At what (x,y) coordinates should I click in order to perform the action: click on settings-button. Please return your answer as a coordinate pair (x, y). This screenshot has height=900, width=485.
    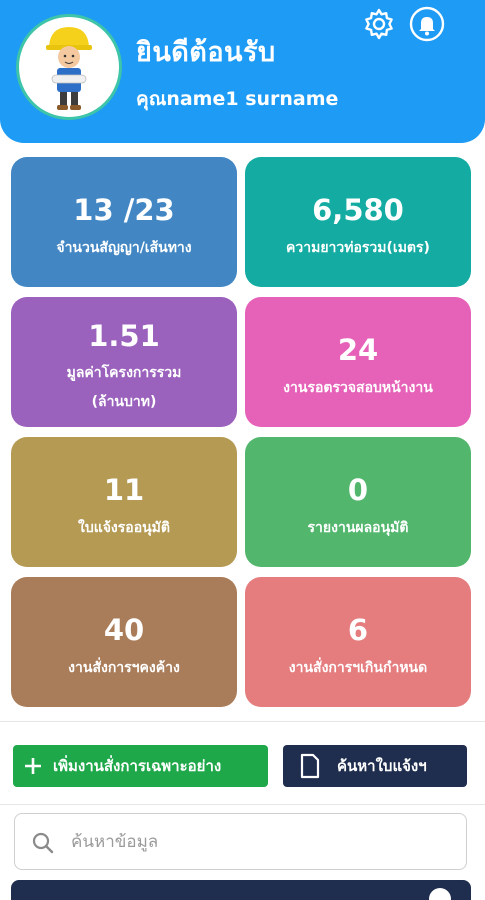
    Looking at the image, I should click on (379, 24).